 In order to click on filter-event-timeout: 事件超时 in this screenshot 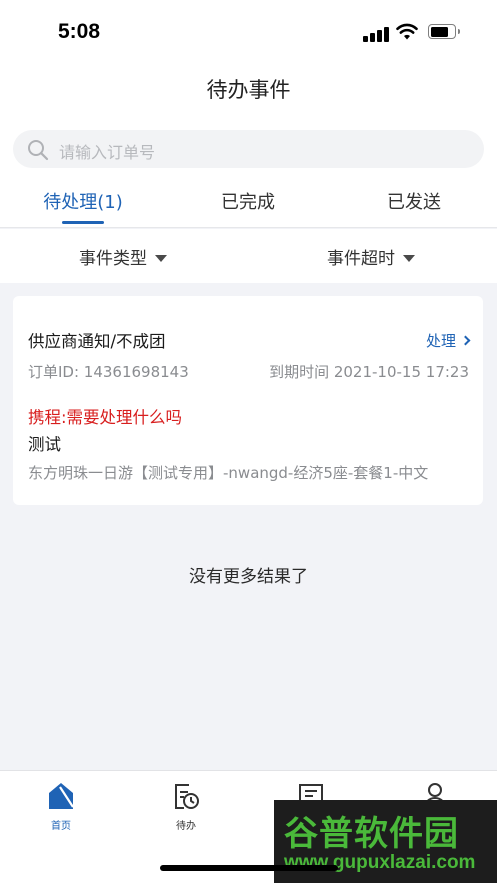, I will do `click(371, 256)`.